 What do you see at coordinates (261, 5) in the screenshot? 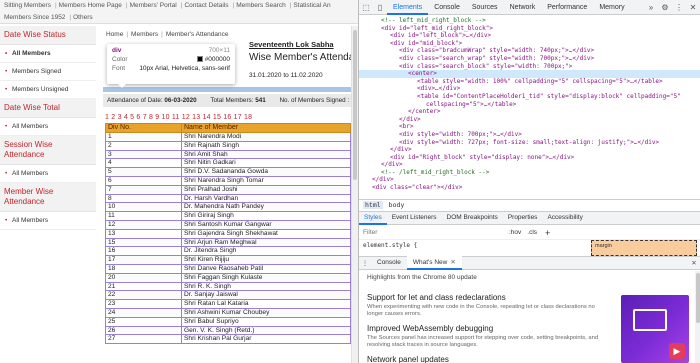
I see `topnav-link: Members Search` at bounding box center [261, 5].